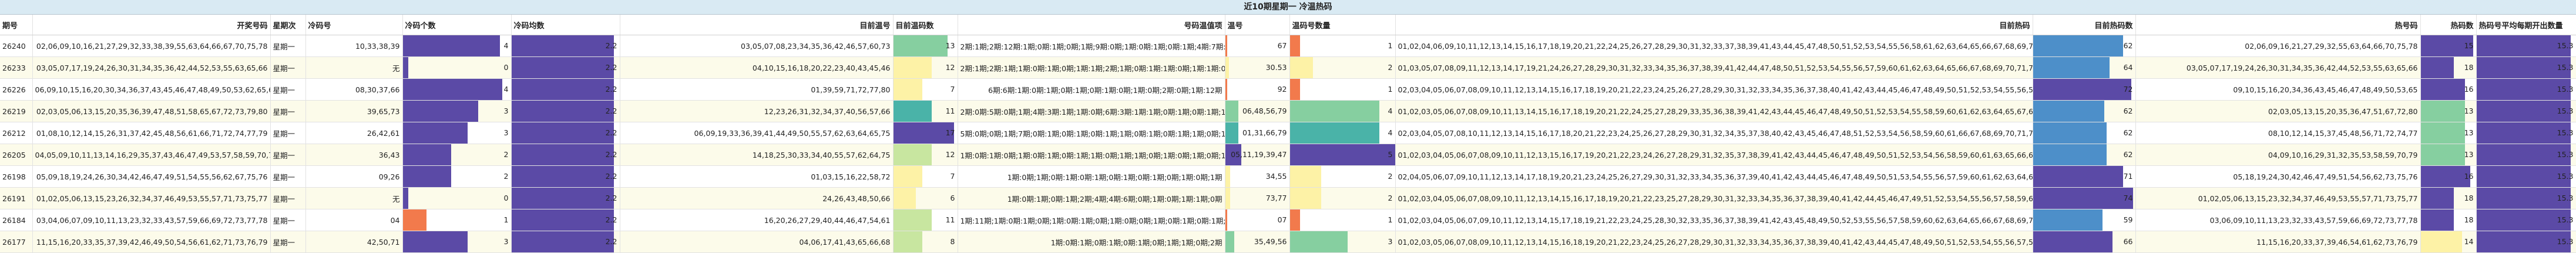 Image resolution: width=2576 pixels, height=253 pixels. What do you see at coordinates (1343, 25) in the screenshot?
I see `col-header: 温码号数量` at bounding box center [1343, 25].